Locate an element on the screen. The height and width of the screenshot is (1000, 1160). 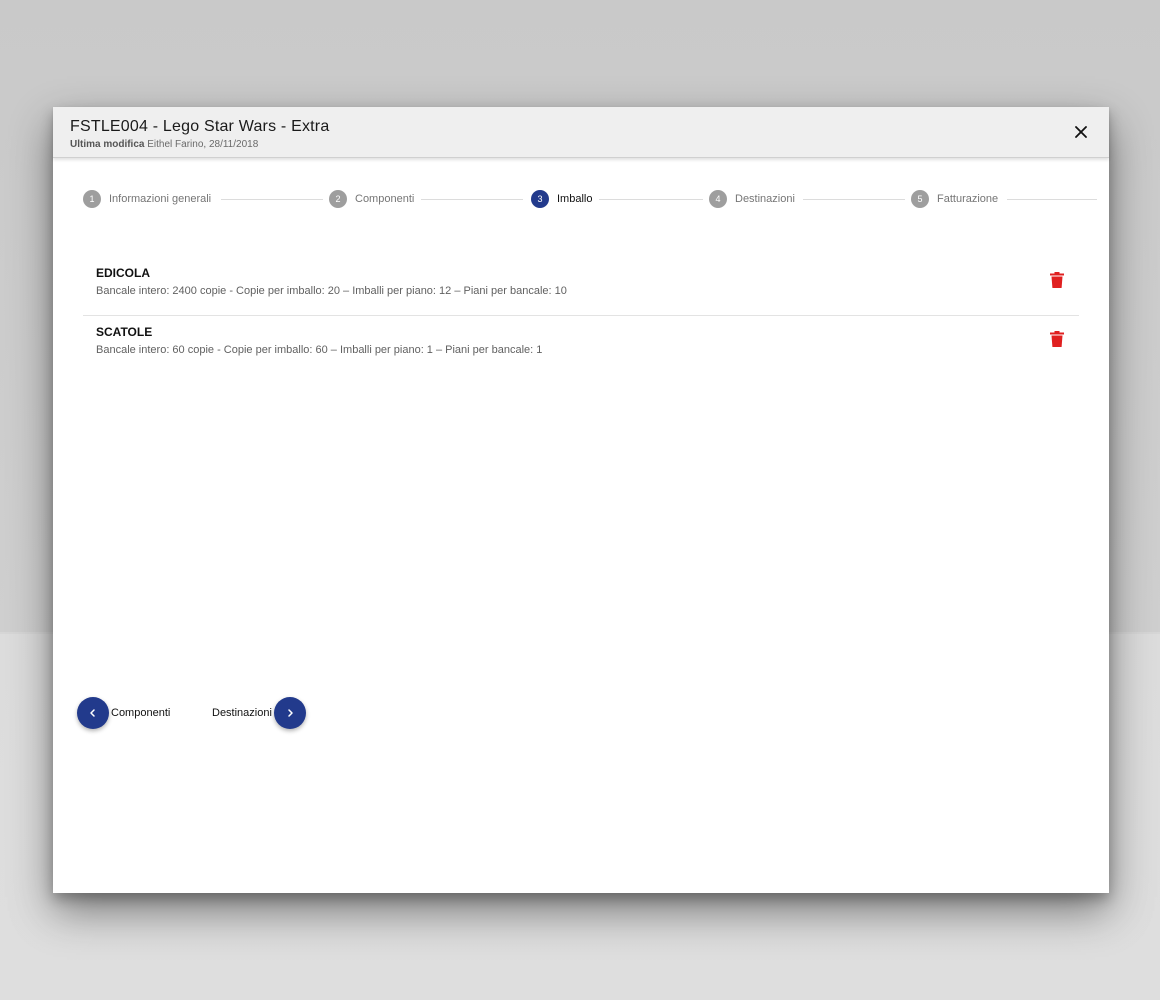
step-componenti: 2 Componenti is located at coordinates (371, 199).